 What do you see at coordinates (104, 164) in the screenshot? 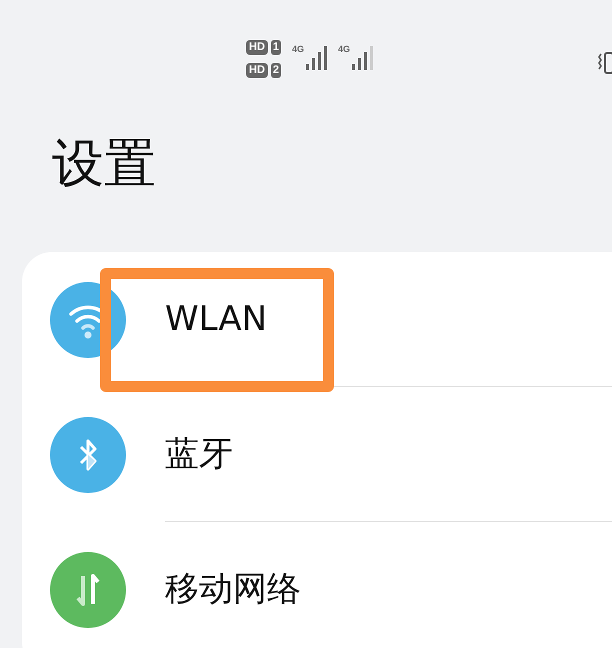
I see `page-title: 设置` at bounding box center [104, 164].